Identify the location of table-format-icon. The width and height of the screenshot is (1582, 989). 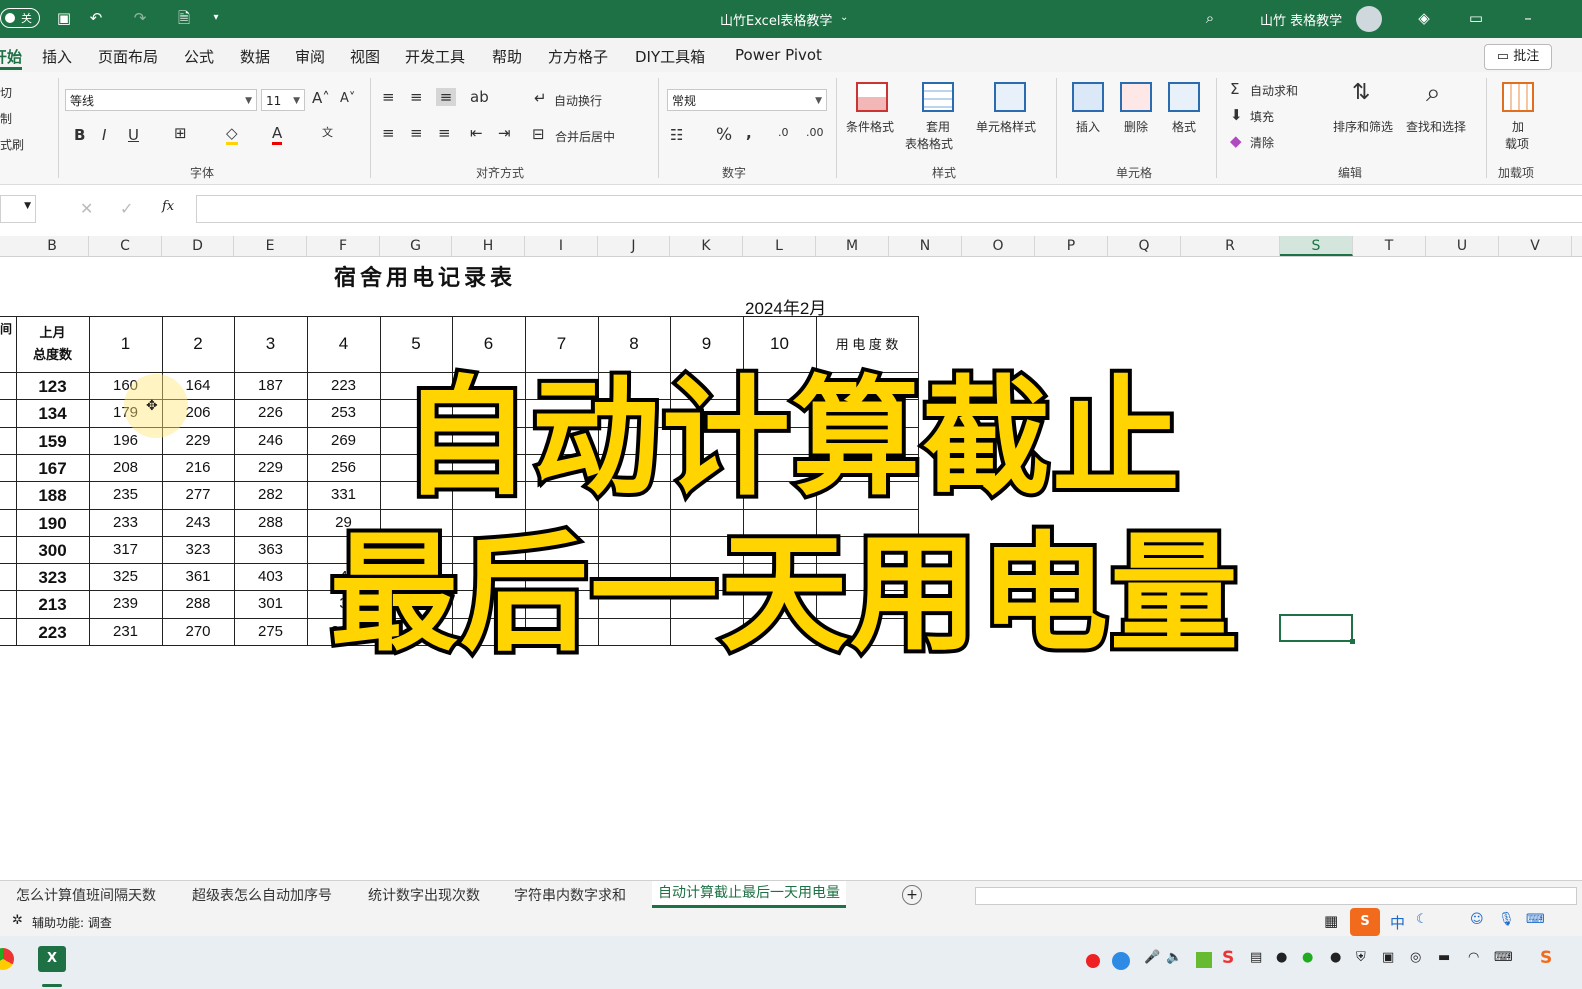
(938, 97).